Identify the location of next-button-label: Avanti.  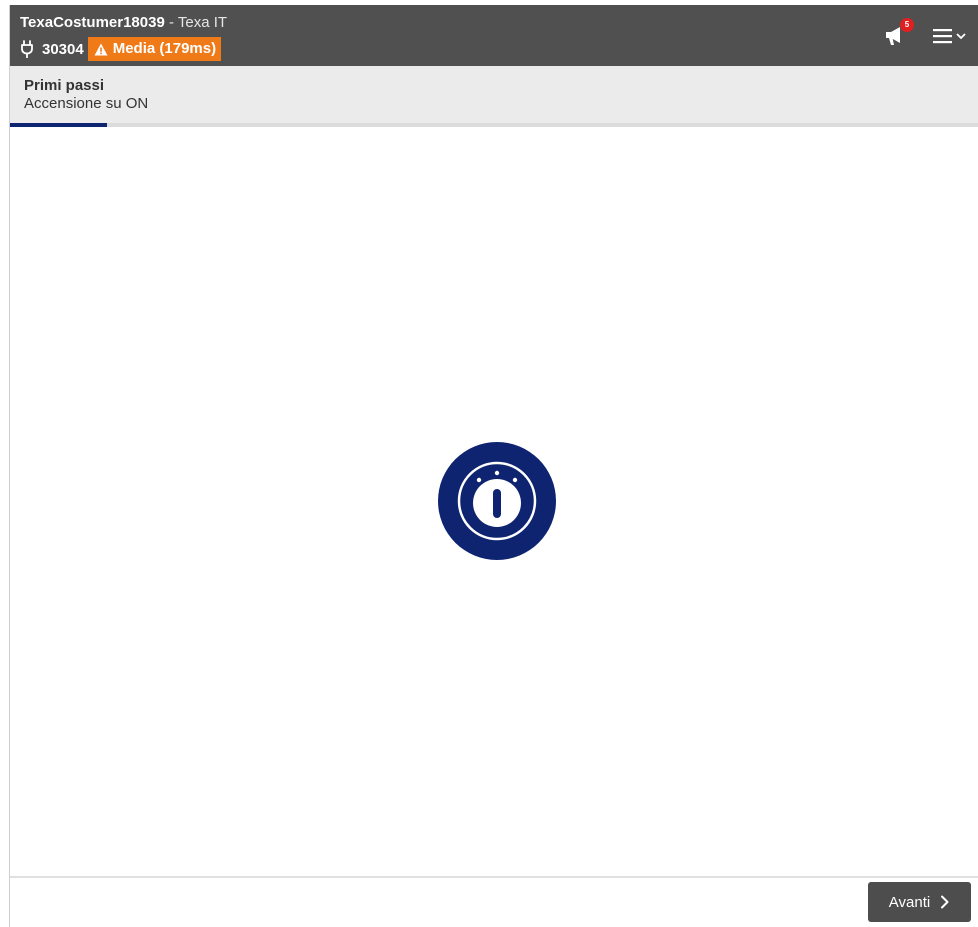
(909, 902).